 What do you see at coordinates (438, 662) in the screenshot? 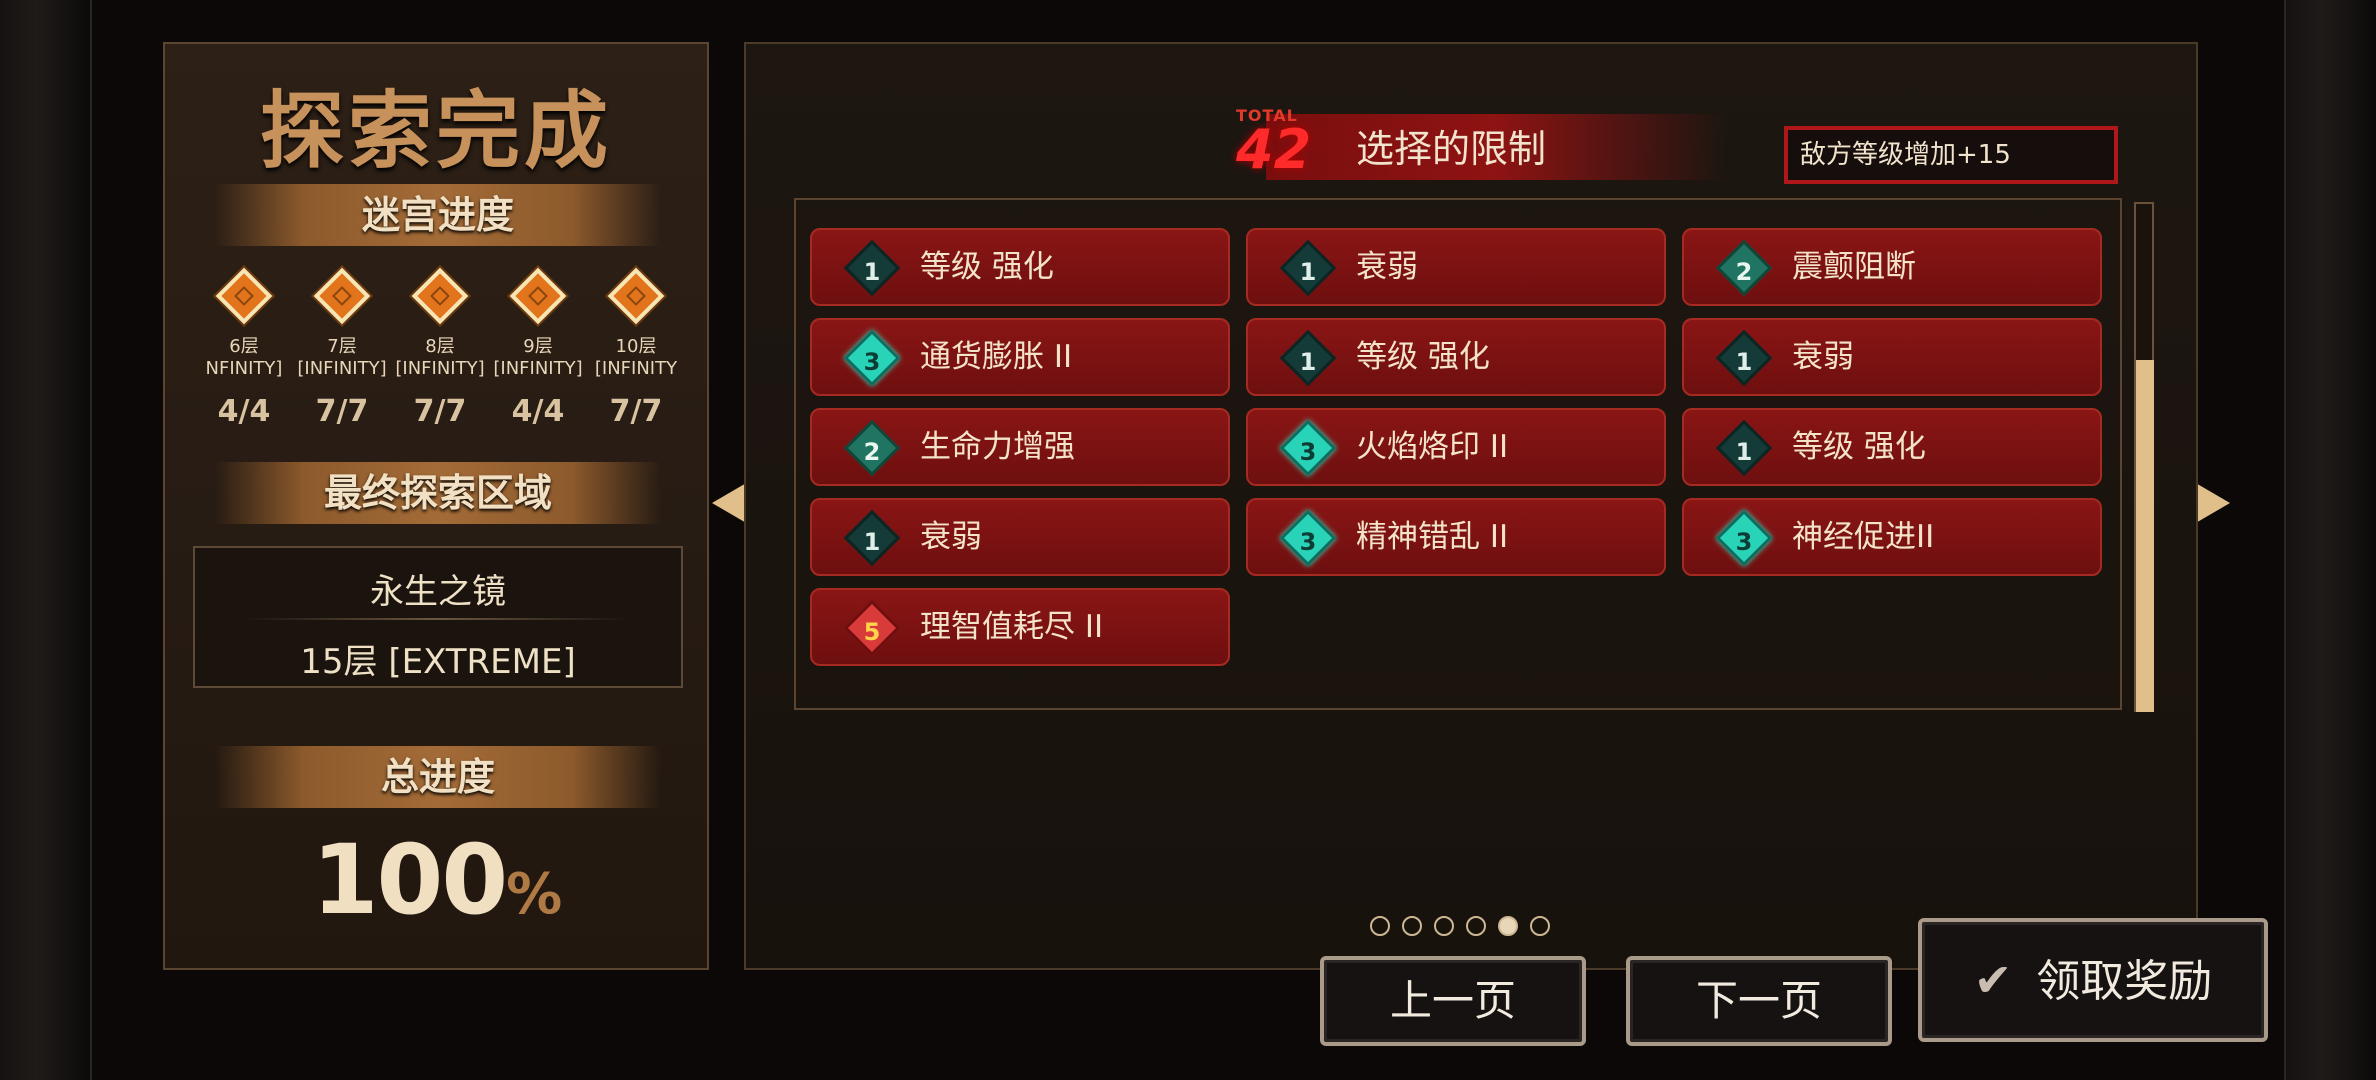
I see `final-area-floor: 15层 [EXTREME]` at bounding box center [438, 662].